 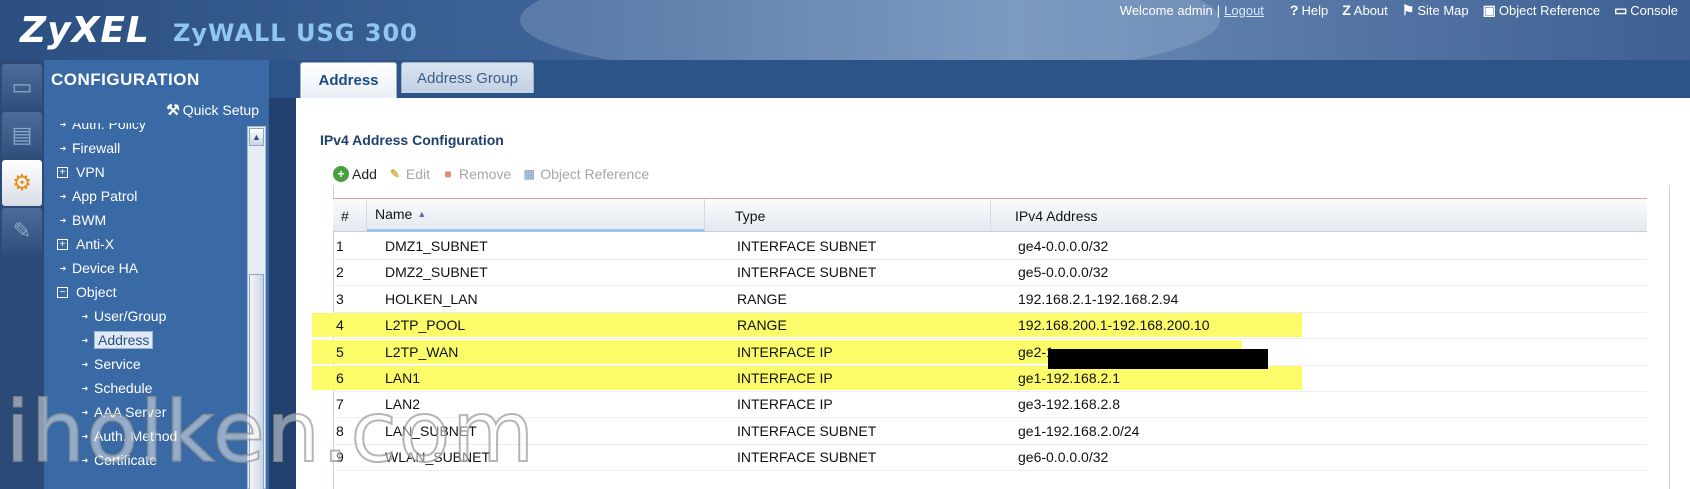 I want to click on row-type: INTERFACE SUBNET, so click(x=807, y=457).